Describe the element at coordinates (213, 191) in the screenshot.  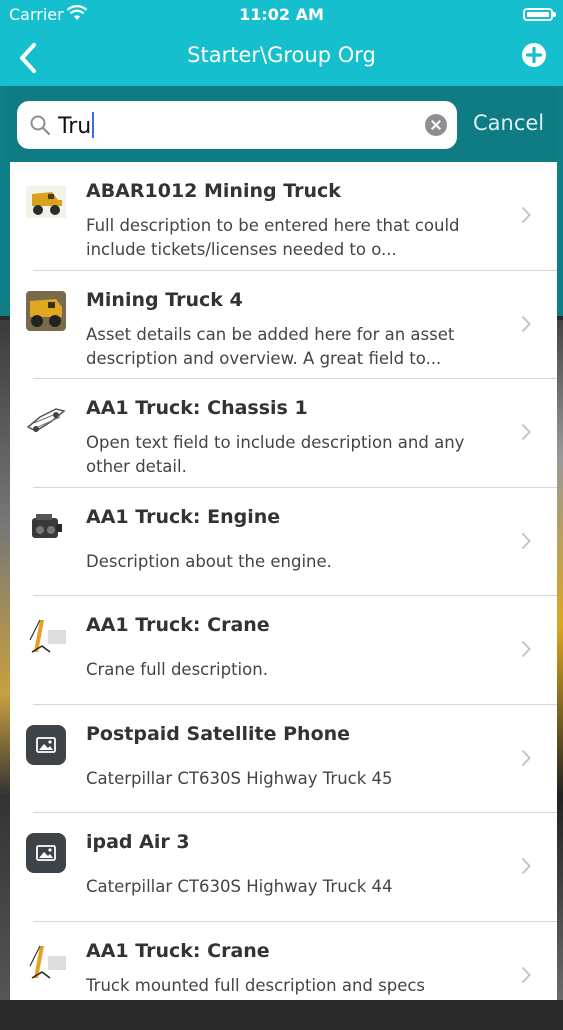
I see `item-name: ABAR1012 Mining Truck` at that location.